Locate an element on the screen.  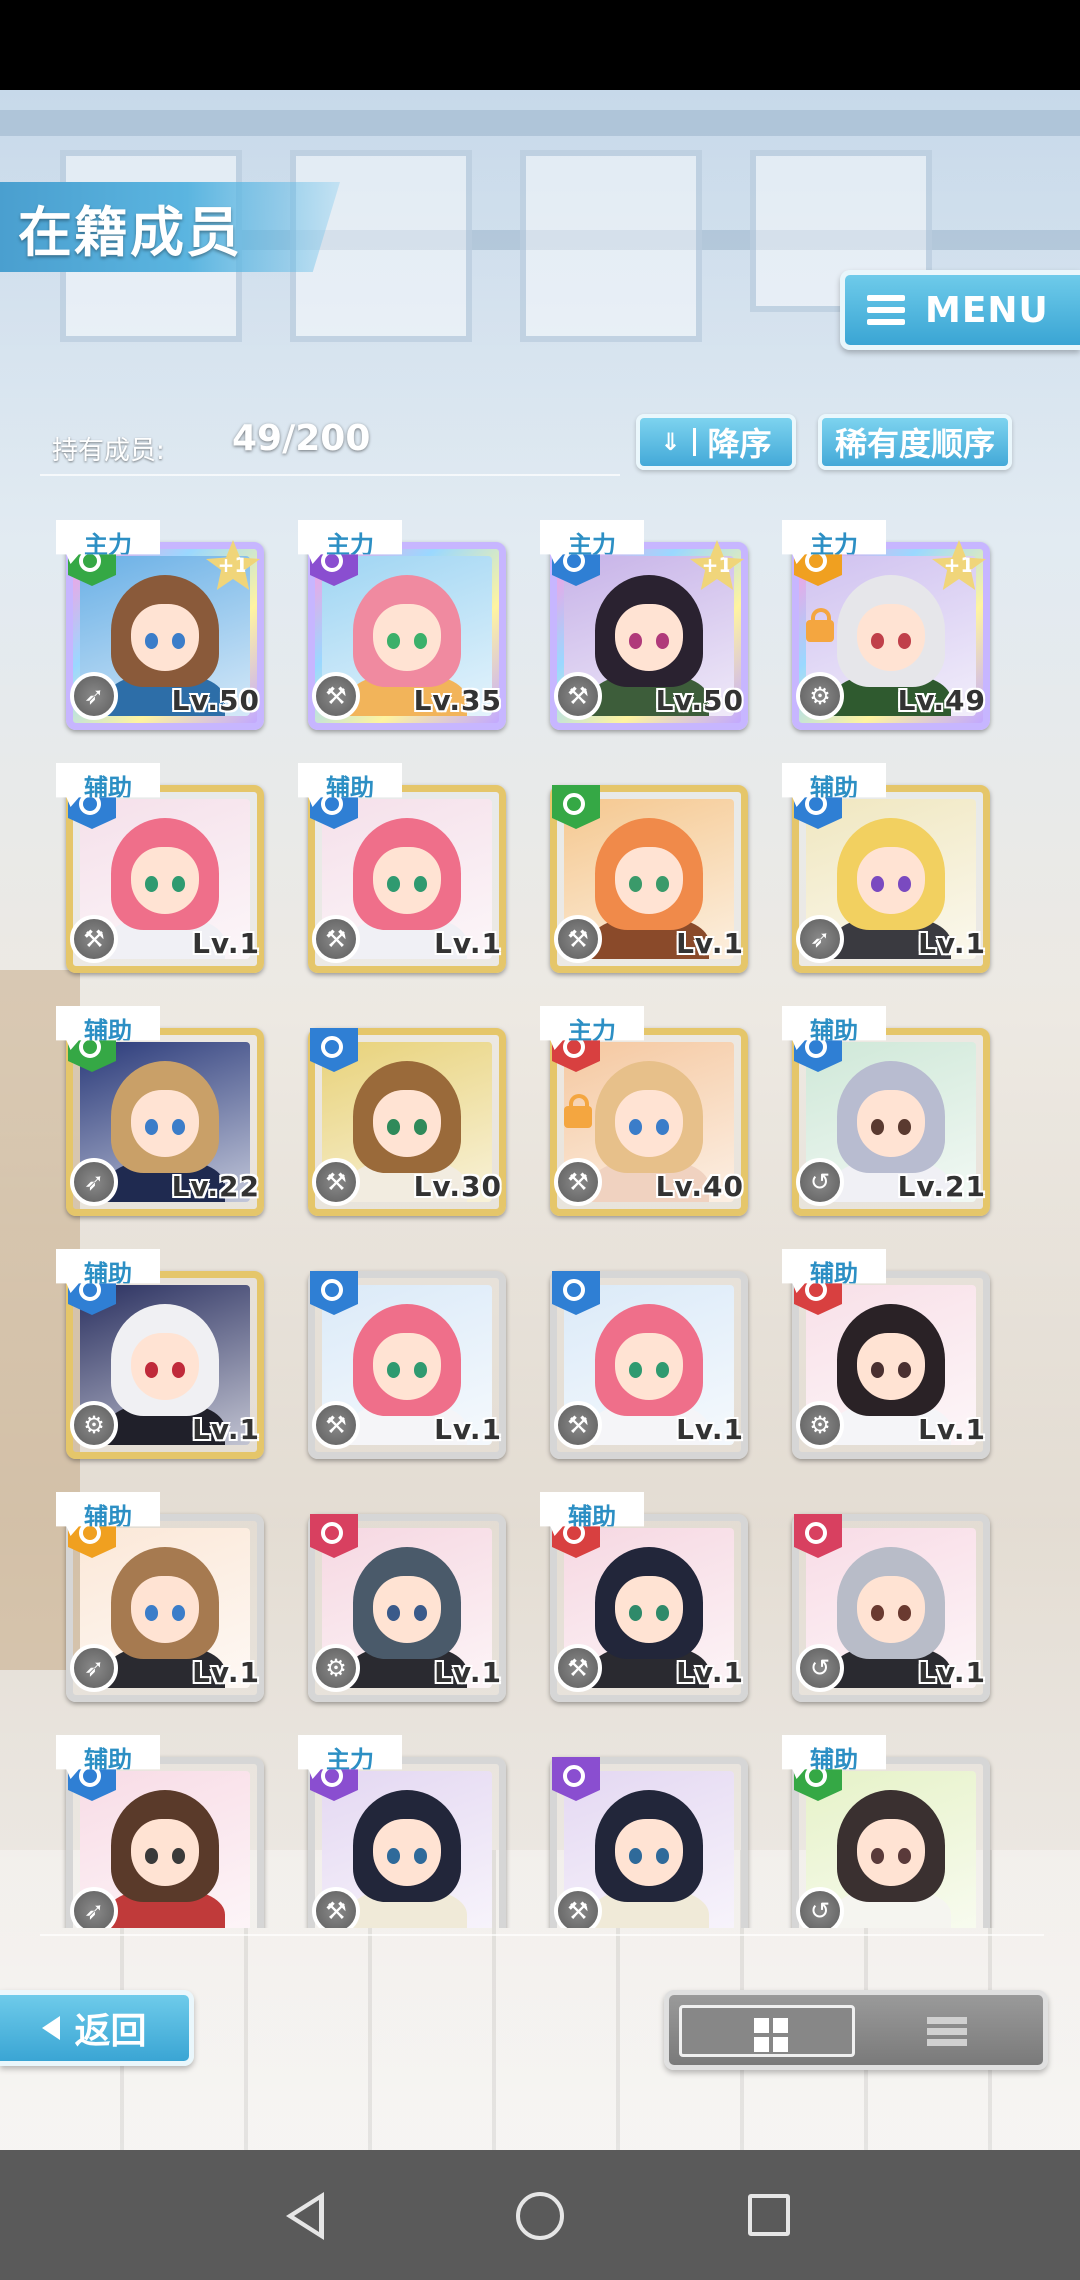
list-view-icon is located at coordinates (947, 2032).